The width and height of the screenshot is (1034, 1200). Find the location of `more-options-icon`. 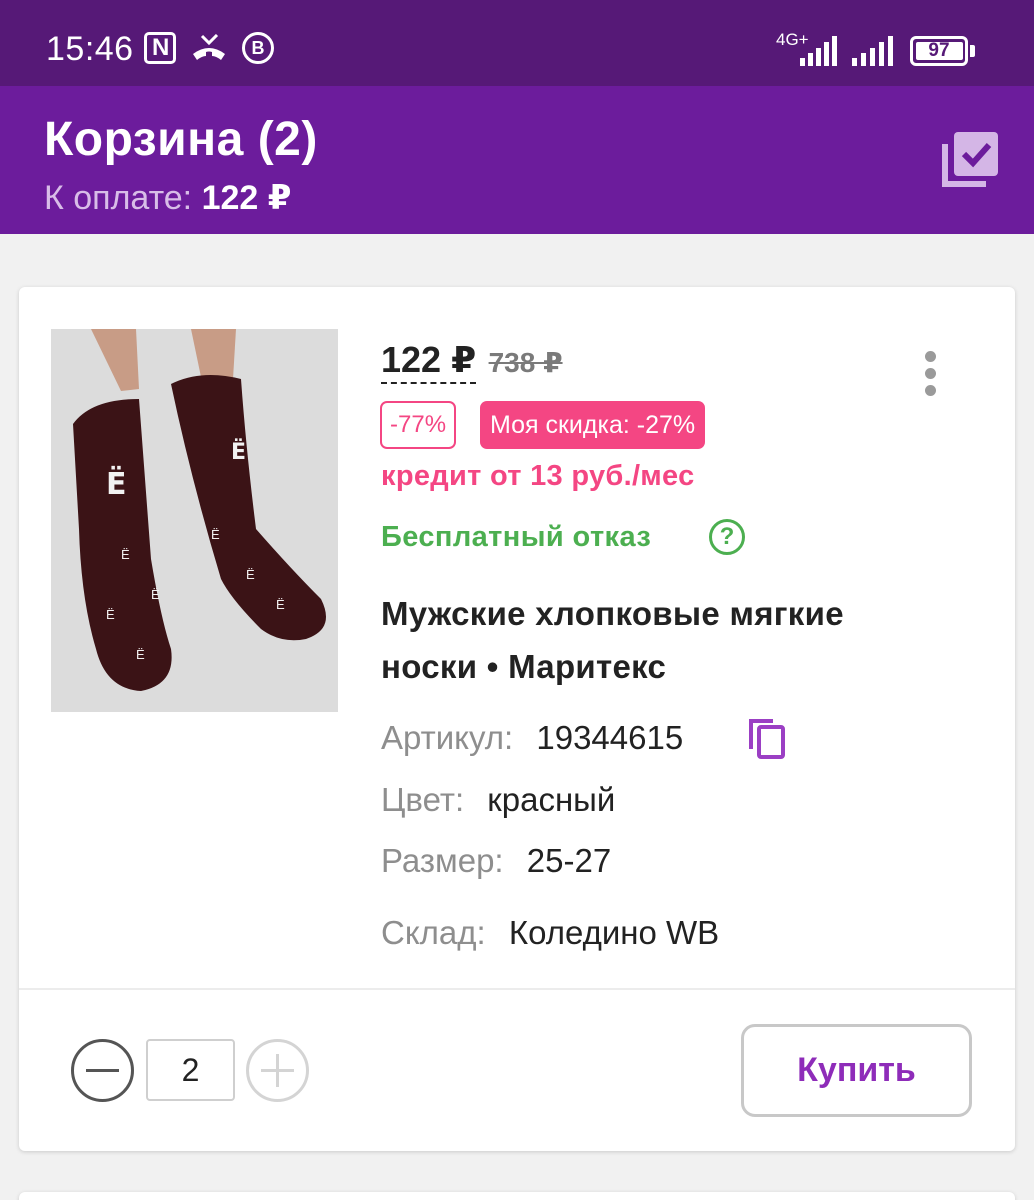

more-options-icon is located at coordinates (931, 373).